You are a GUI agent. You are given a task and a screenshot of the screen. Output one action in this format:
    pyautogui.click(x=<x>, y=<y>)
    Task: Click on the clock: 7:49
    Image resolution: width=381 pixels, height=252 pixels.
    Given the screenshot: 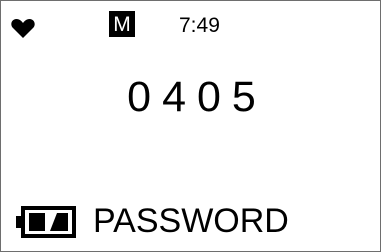 What is the action you would take?
    pyautogui.click(x=199, y=25)
    